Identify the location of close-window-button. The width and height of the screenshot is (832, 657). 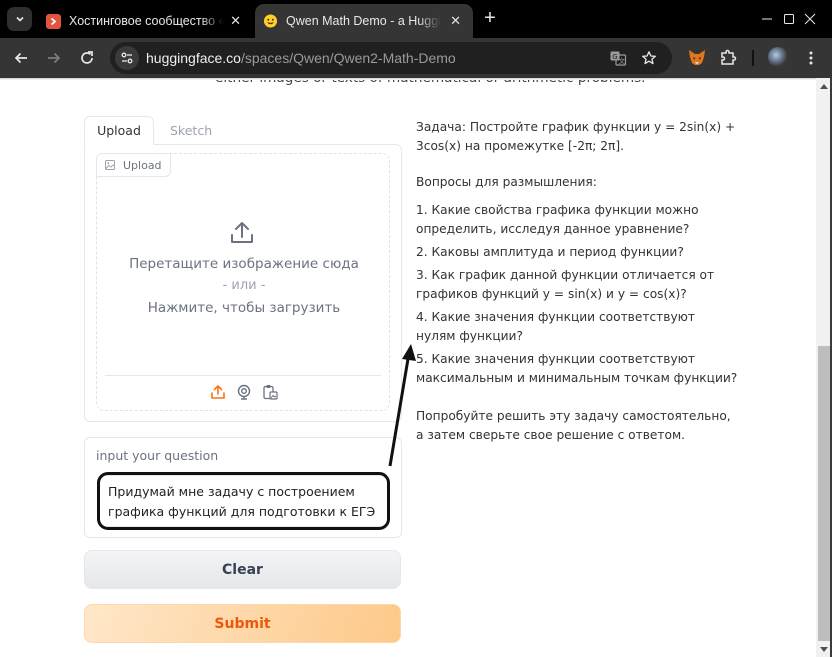
(810, 19).